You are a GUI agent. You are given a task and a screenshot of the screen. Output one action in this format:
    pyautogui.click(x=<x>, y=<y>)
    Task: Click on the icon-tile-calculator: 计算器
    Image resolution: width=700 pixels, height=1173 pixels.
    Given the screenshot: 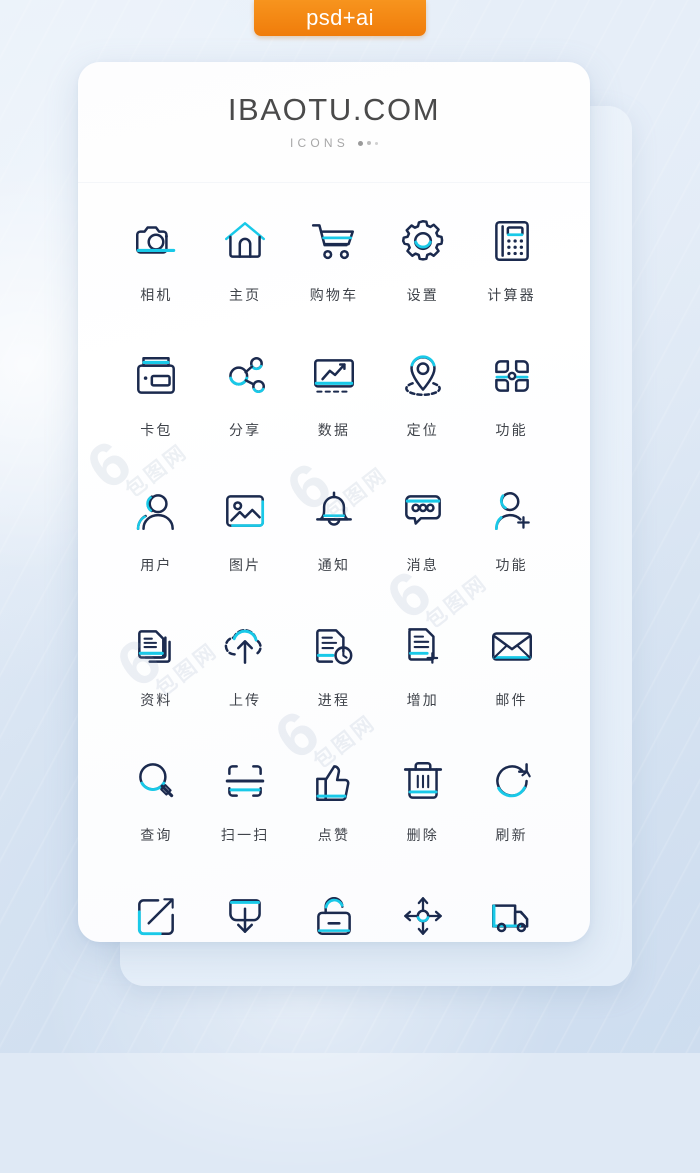 What is the action you would take?
    pyautogui.click(x=511, y=268)
    